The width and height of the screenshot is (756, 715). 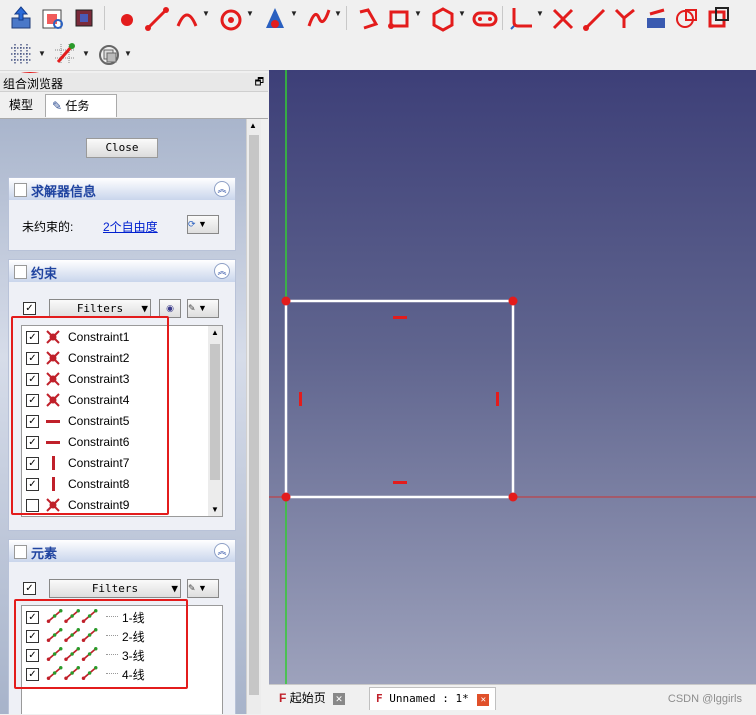 I want to click on constraints-title: 约束, so click(x=44, y=273).